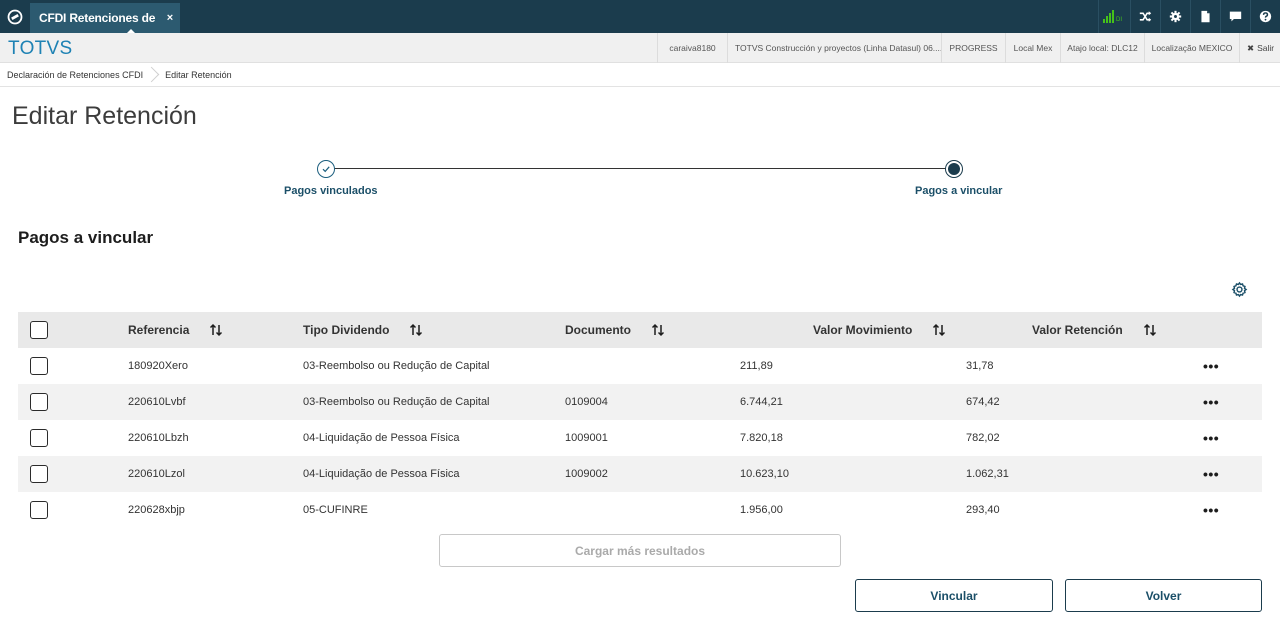 This screenshot has width=1280, height=639. What do you see at coordinates (973, 48) in the screenshot?
I see `database-info: PROGRESS` at bounding box center [973, 48].